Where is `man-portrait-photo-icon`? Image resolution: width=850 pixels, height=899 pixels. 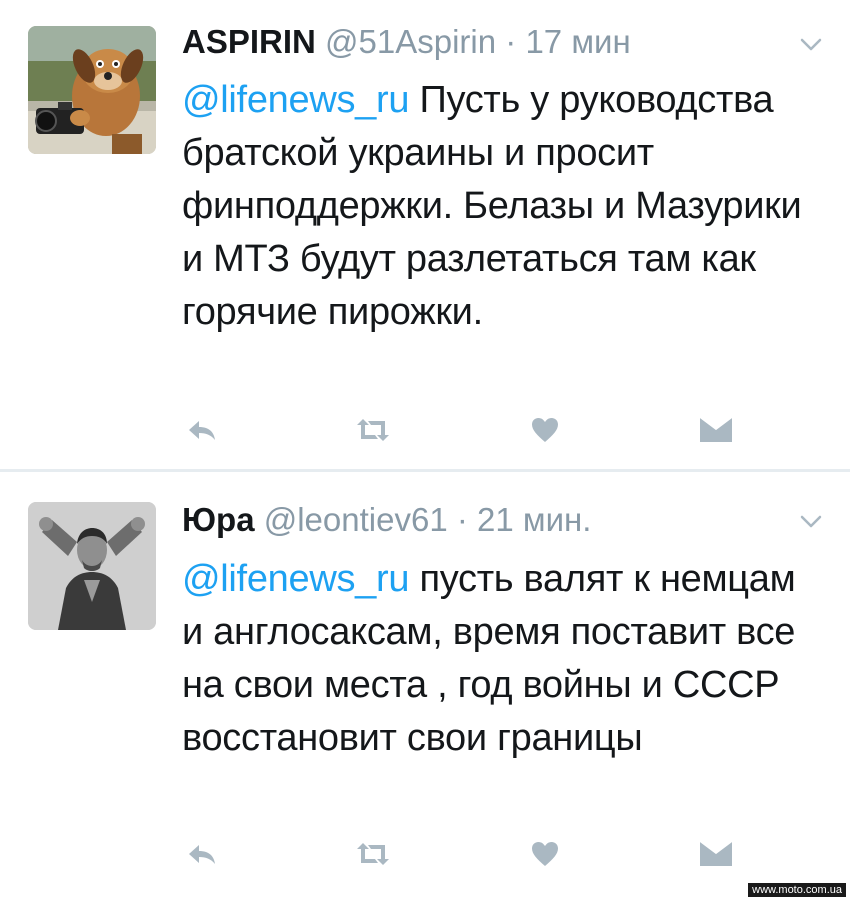 man-portrait-photo-icon is located at coordinates (92, 566).